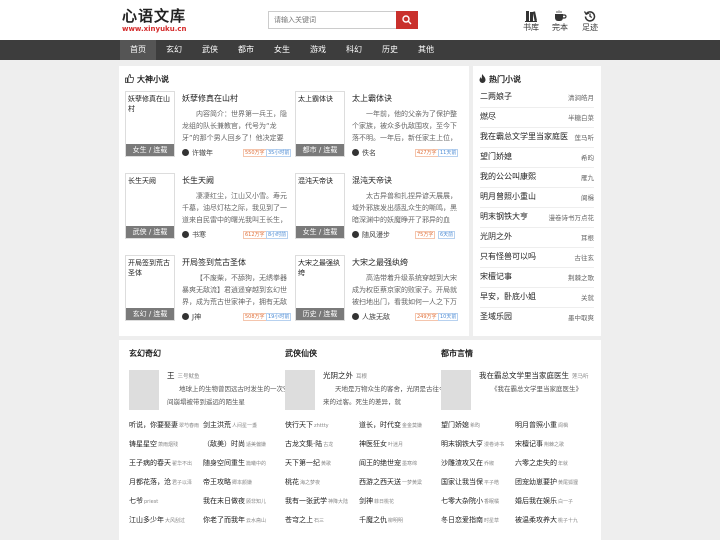  What do you see at coordinates (537, 197) in the screenshot?
I see `hot-item: 明月曾照小重山 阆楫` at bounding box center [537, 197].